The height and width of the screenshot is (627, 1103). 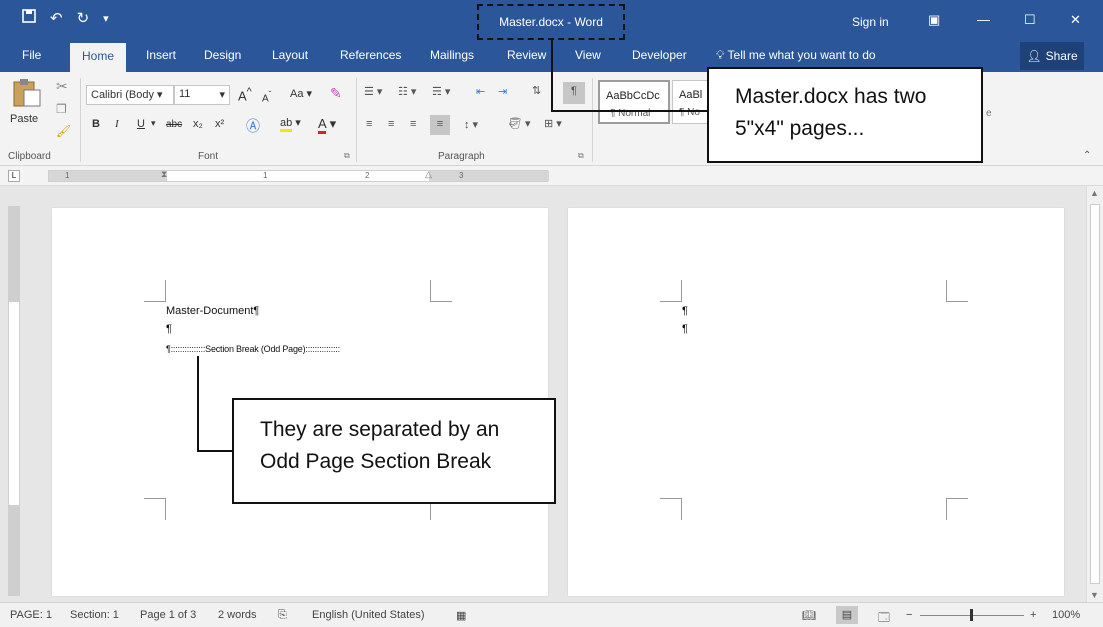 I want to click on document-heading: Master-Document¶, so click(x=212, y=311).